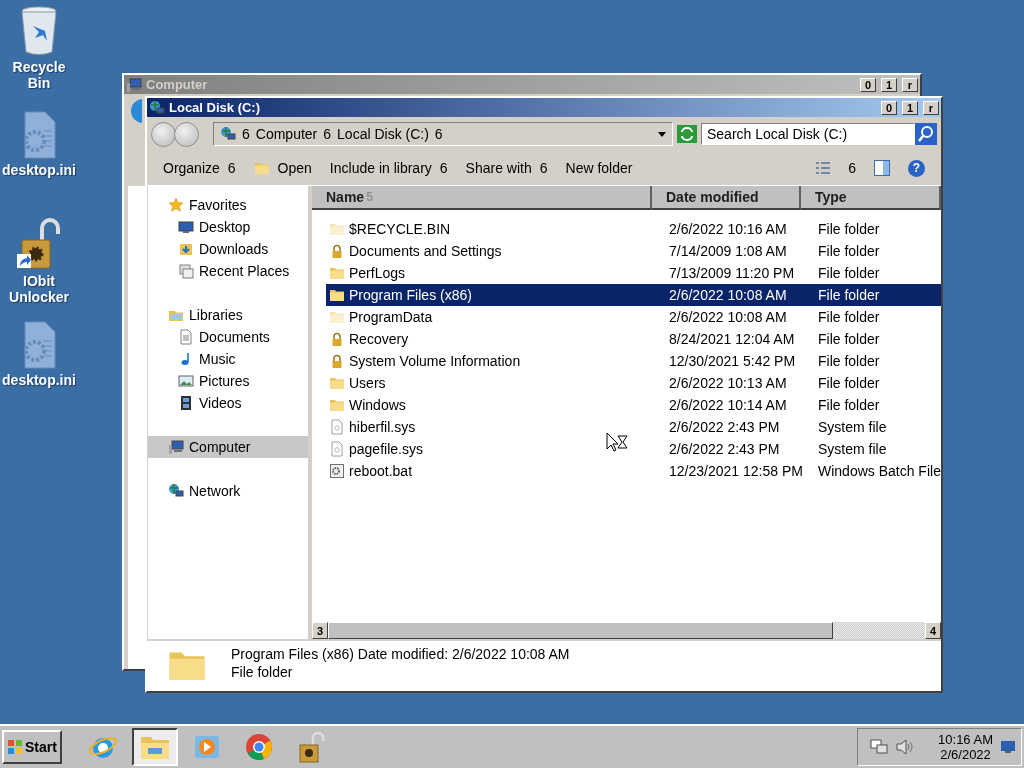 The image size is (1024, 768). I want to click on desktop-icon-label: IObit Unlocker, so click(39, 289).